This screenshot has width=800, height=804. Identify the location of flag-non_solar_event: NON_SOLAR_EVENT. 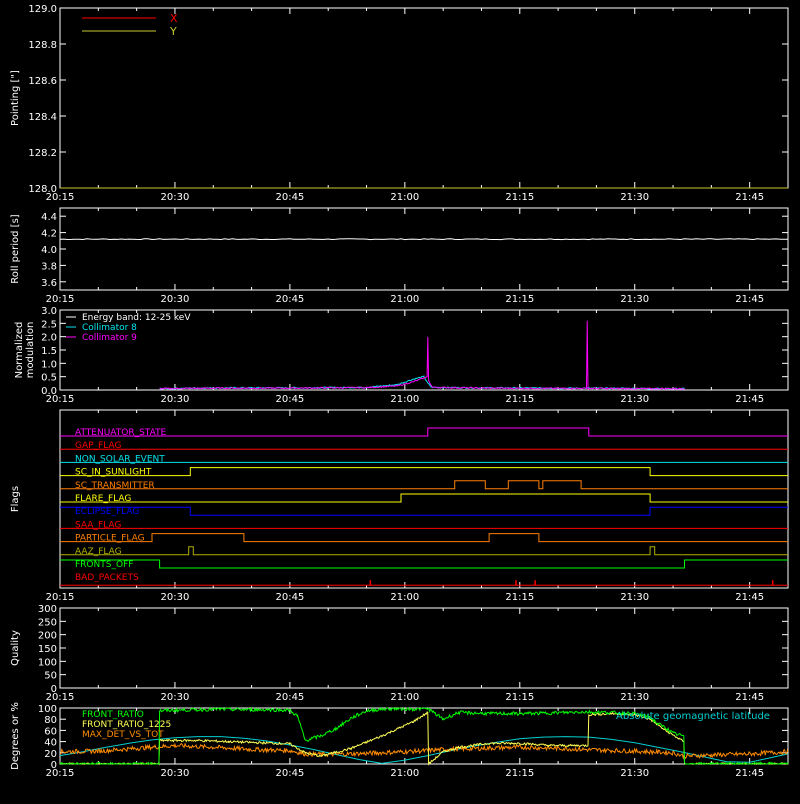
(424, 459).